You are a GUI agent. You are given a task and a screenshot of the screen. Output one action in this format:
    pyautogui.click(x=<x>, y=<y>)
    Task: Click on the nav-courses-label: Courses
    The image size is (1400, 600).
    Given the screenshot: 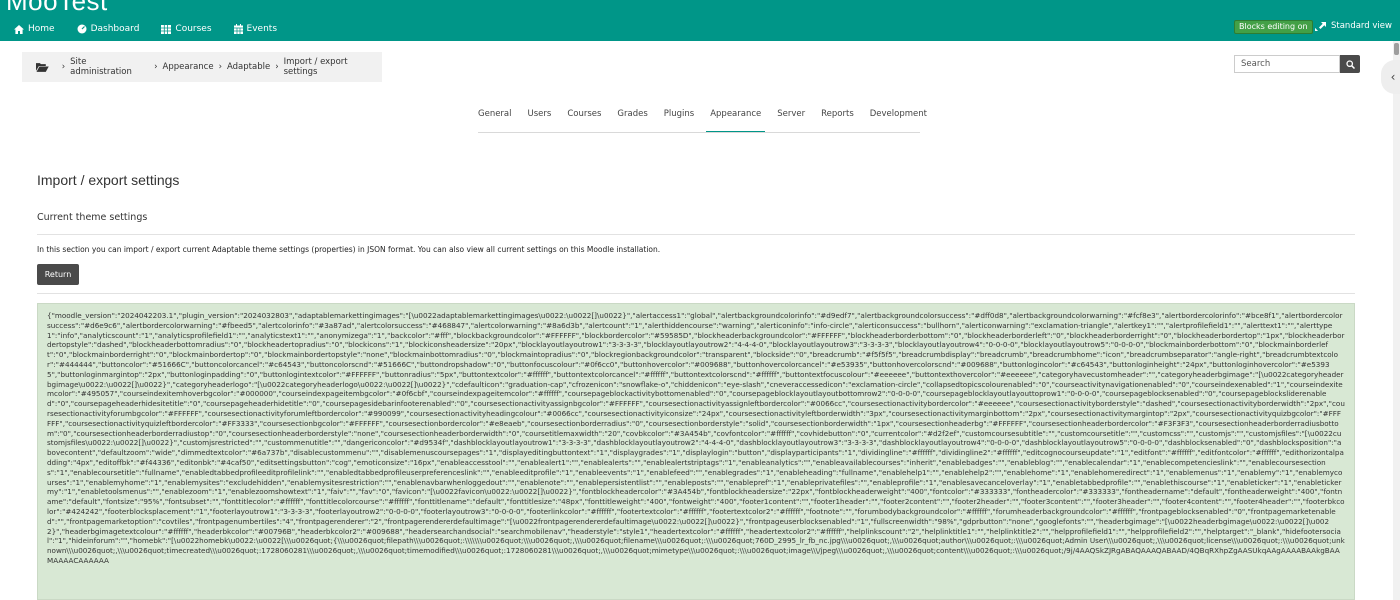 What is the action you would take?
    pyautogui.click(x=193, y=29)
    